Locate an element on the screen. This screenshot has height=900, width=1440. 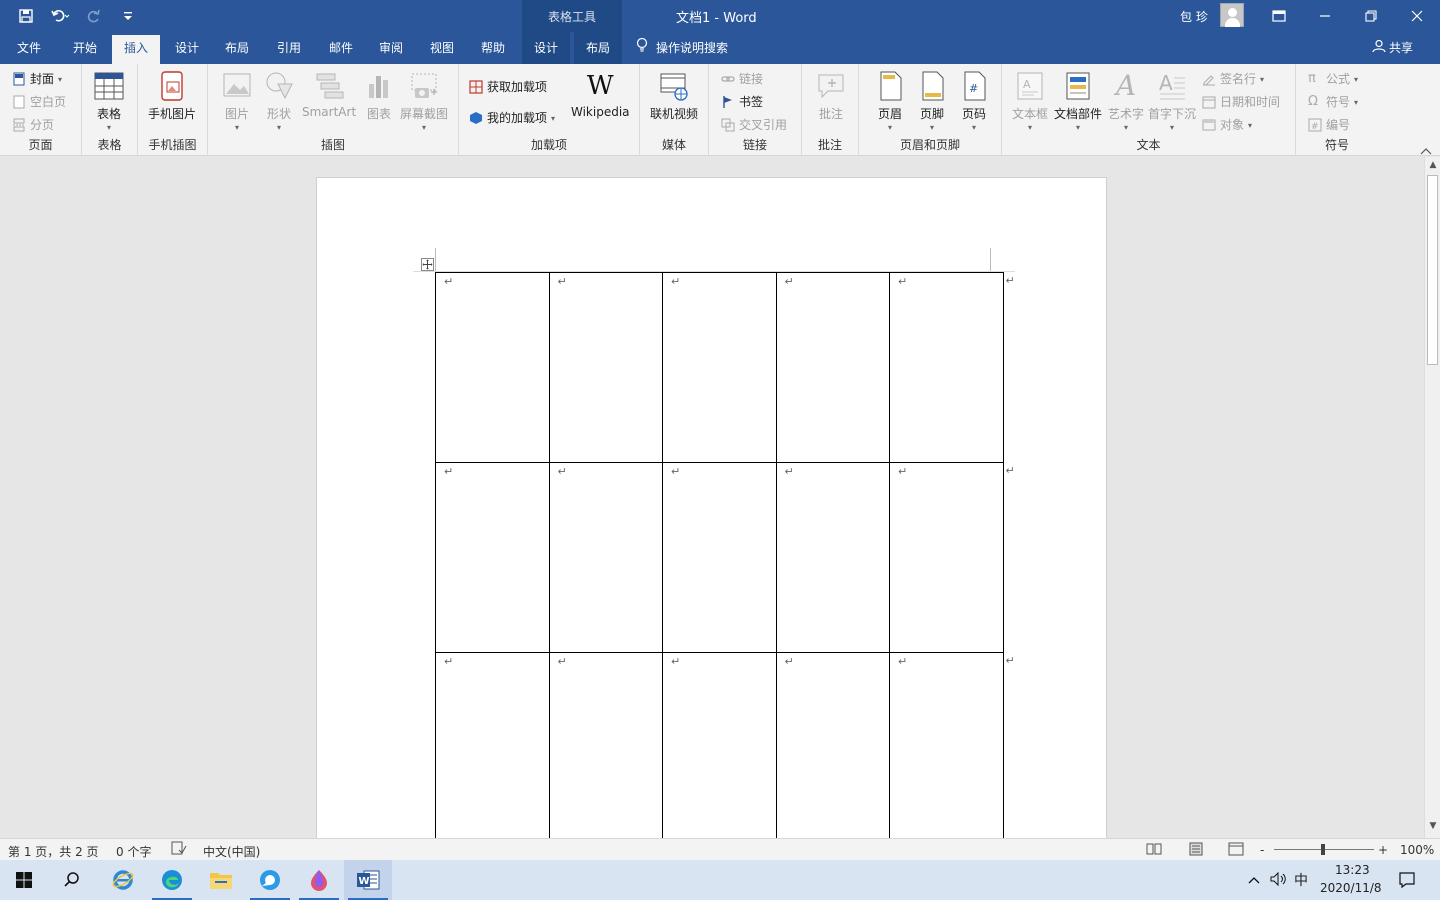
clock-time: 13:23 is located at coordinates (1352, 870).